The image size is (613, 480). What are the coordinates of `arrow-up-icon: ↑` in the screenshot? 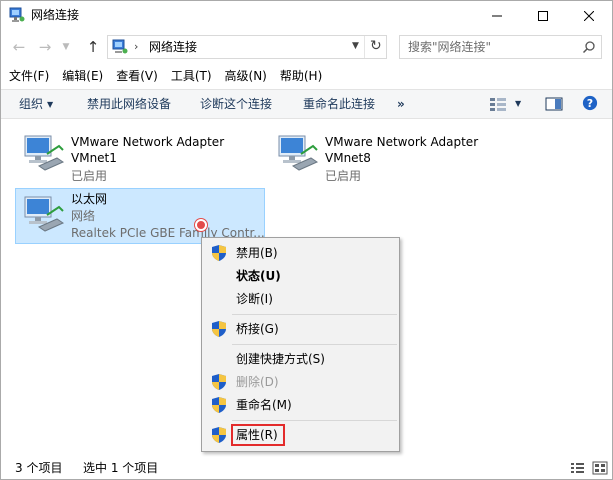 It's located at (93, 47).